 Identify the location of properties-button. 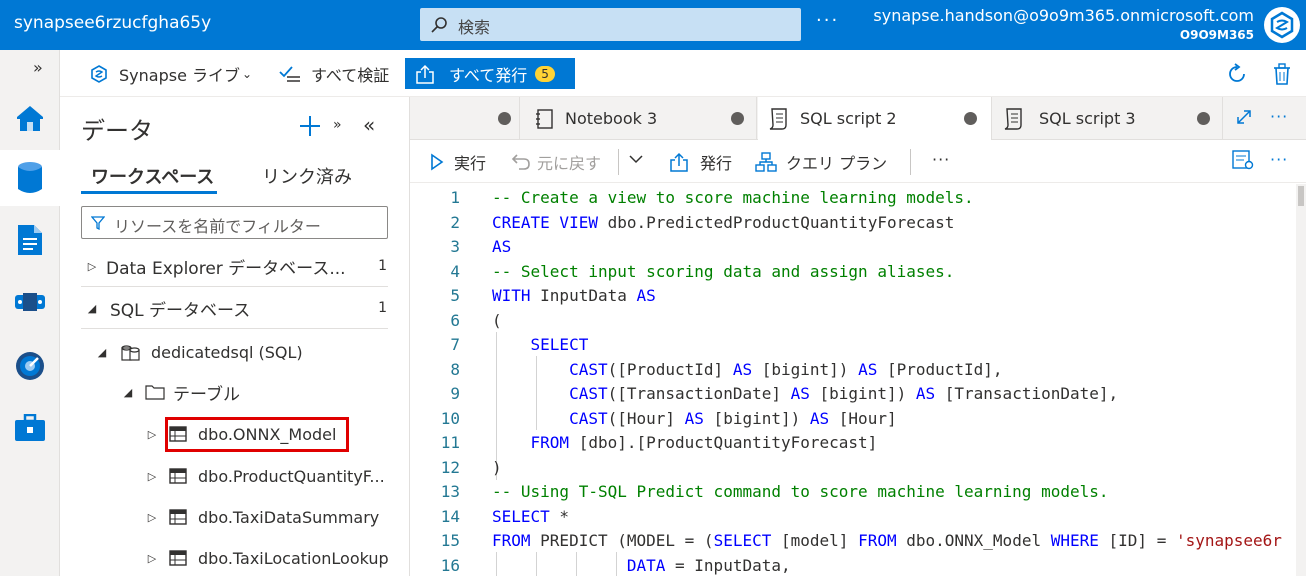
(1243, 160).